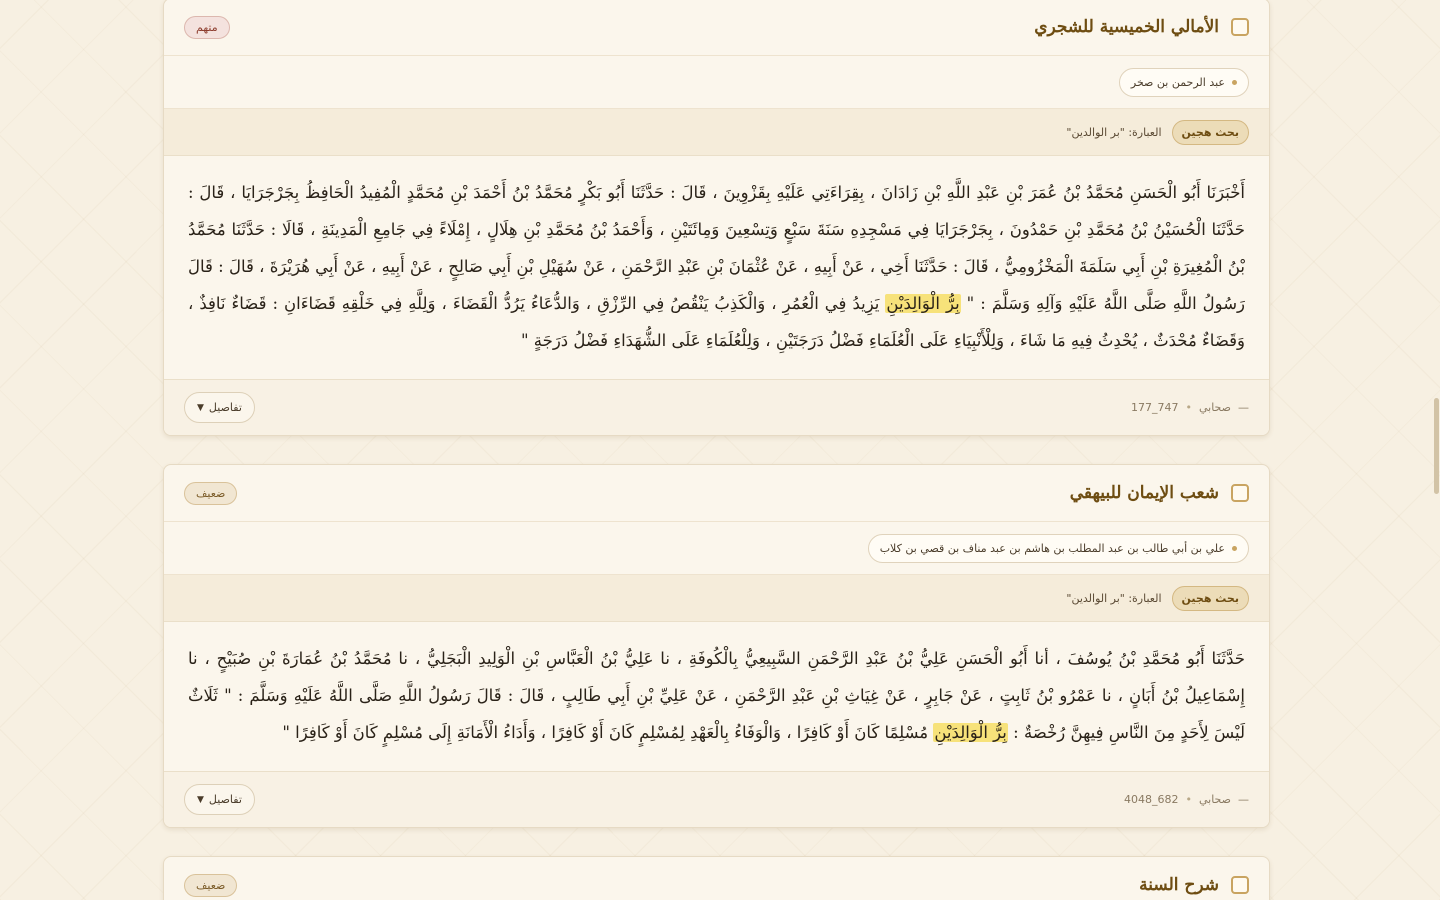 This screenshot has height=900, width=1440. What do you see at coordinates (716, 28) in the screenshot?
I see `card-header: الأمالي الخميسية للشجري متهم` at bounding box center [716, 28].